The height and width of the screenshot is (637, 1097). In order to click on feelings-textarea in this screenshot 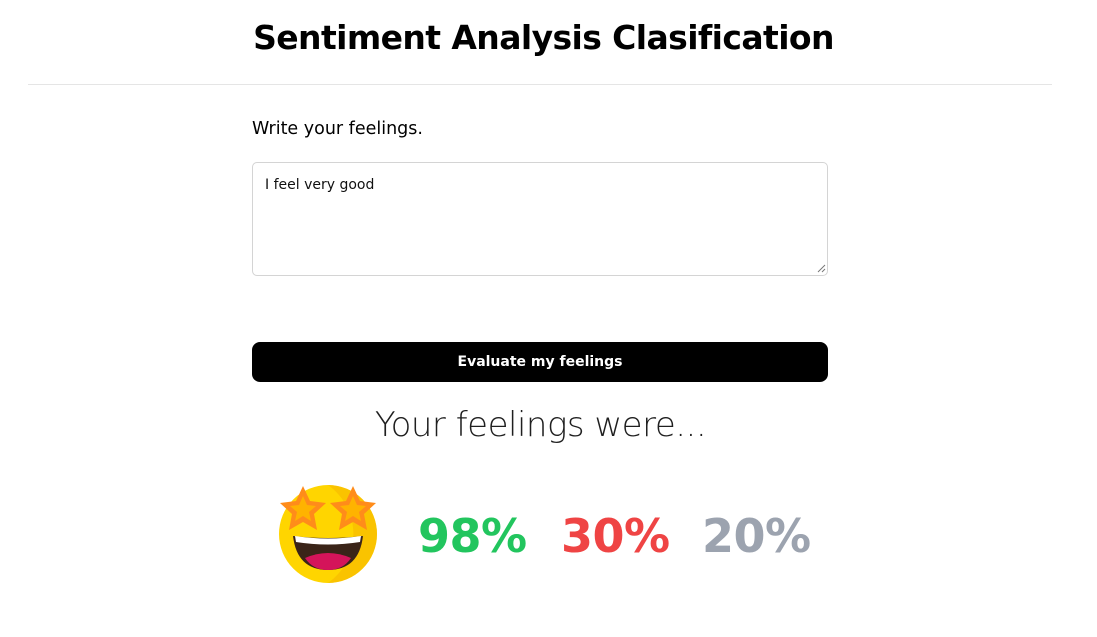, I will do `click(540, 219)`.